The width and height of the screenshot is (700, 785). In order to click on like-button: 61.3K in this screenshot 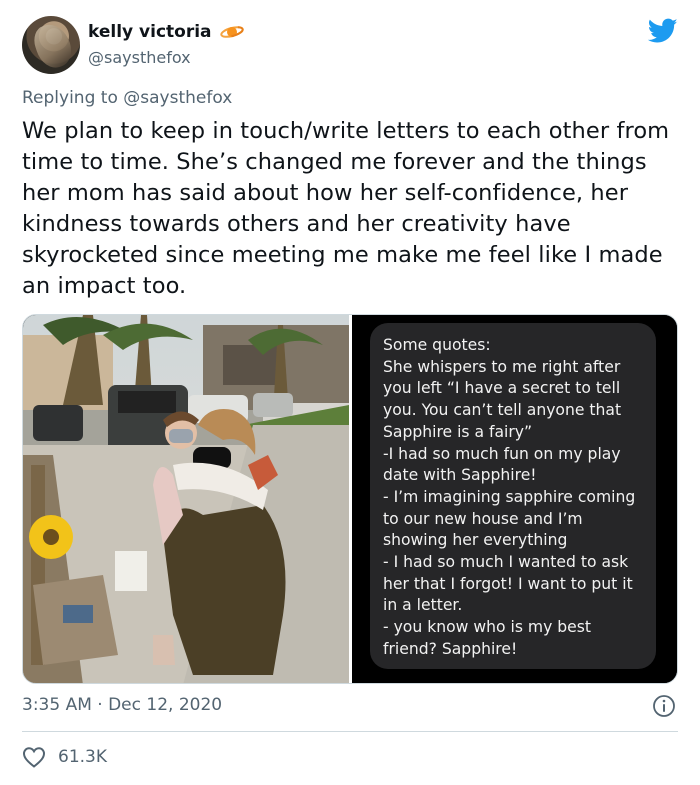, I will do `click(64, 757)`.